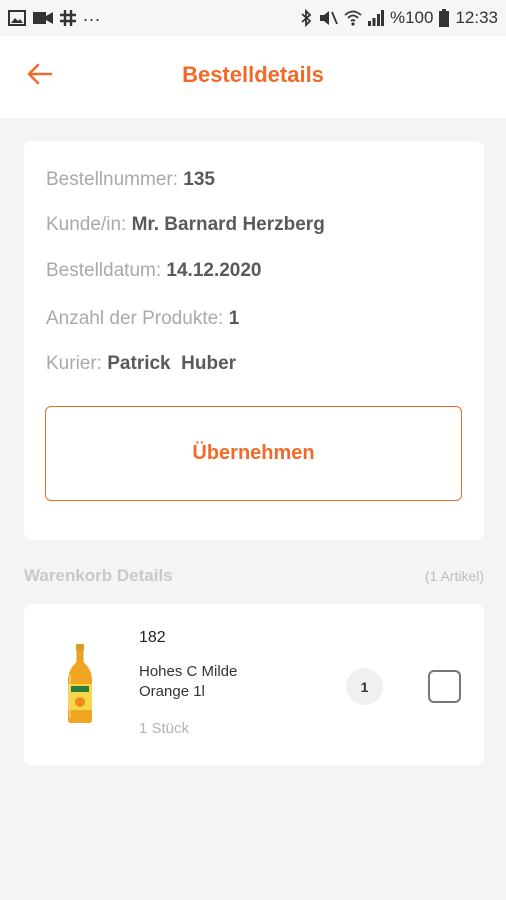  What do you see at coordinates (476, 17) in the screenshot?
I see `clock: 12:33` at bounding box center [476, 17].